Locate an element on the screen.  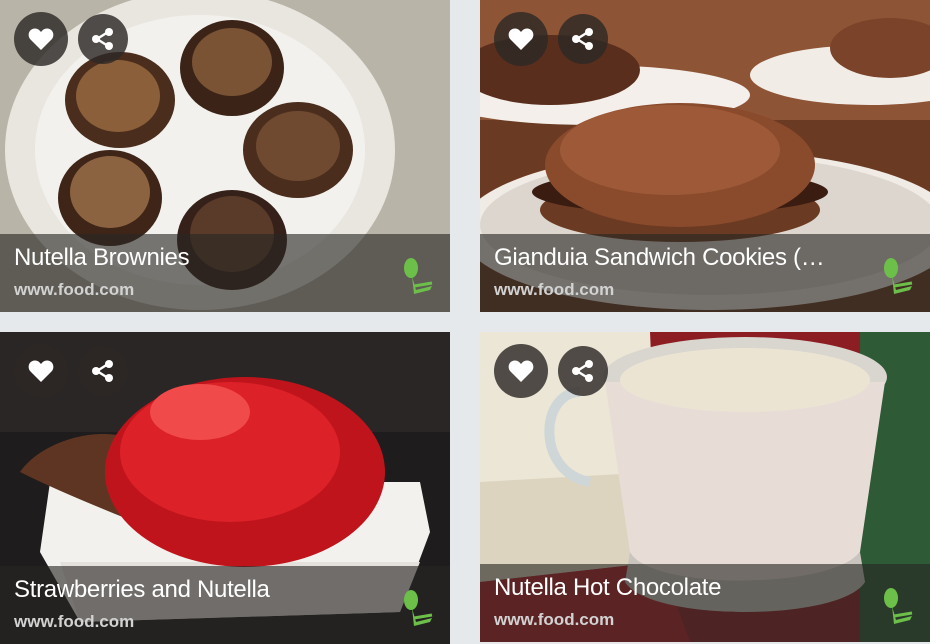
recipe-title: Nutella Hot Chocolate is located at coordinates (667, 588).